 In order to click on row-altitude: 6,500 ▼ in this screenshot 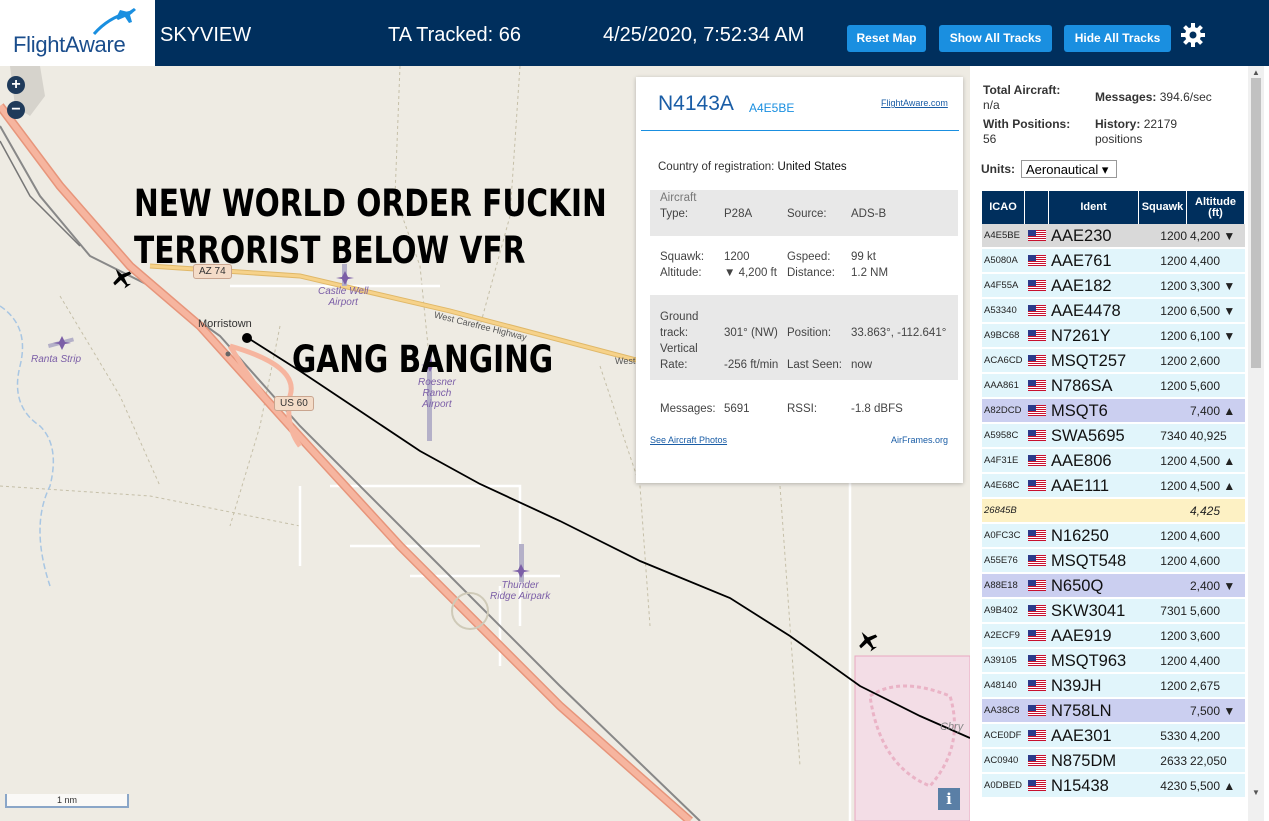, I will do `click(1213, 311)`.